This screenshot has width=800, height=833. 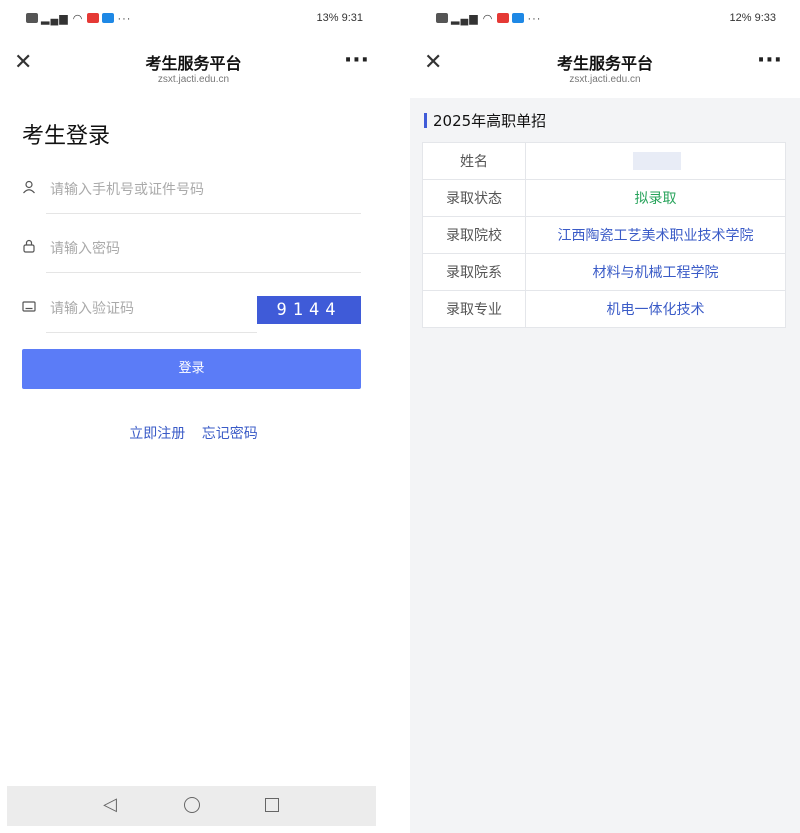 What do you see at coordinates (655, 309) in the screenshot?
I see `row-value-major: 机电一体化技术` at bounding box center [655, 309].